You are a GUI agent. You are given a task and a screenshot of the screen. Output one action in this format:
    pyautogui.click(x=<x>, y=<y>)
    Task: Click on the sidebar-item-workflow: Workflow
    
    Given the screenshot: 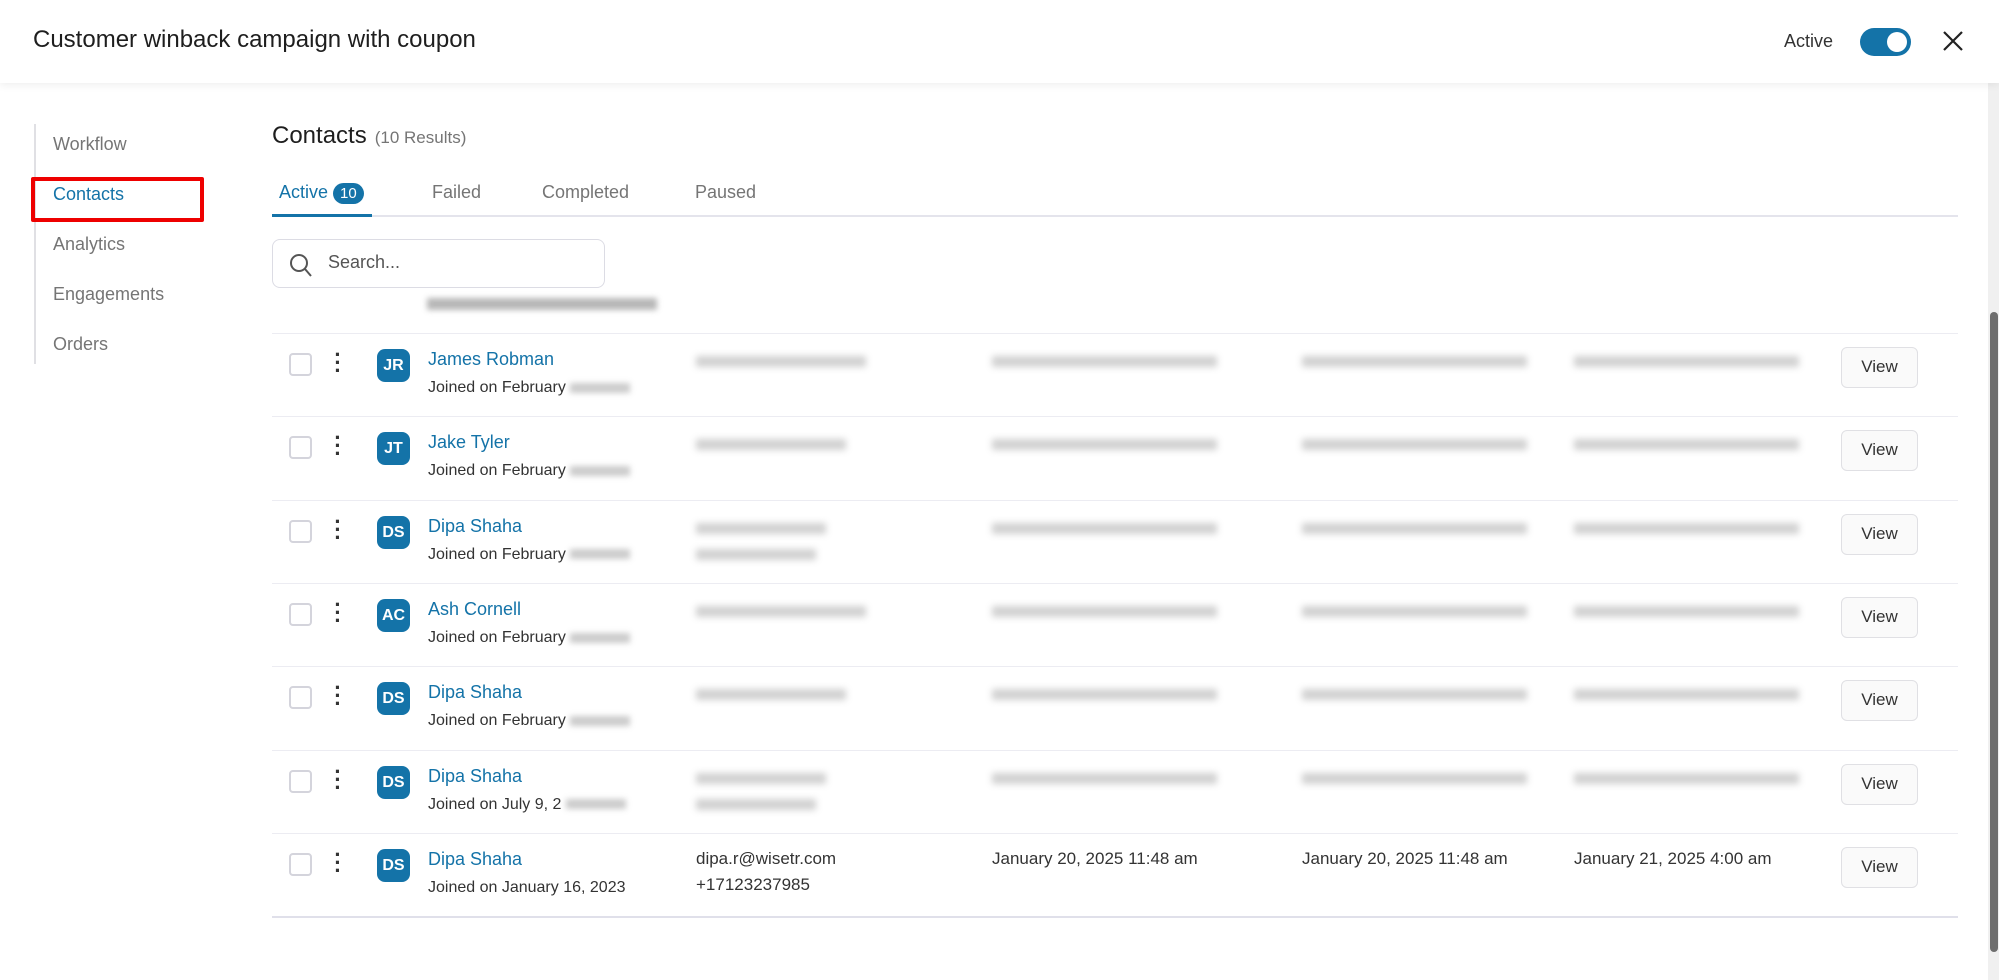 What is the action you would take?
    pyautogui.click(x=100, y=149)
    